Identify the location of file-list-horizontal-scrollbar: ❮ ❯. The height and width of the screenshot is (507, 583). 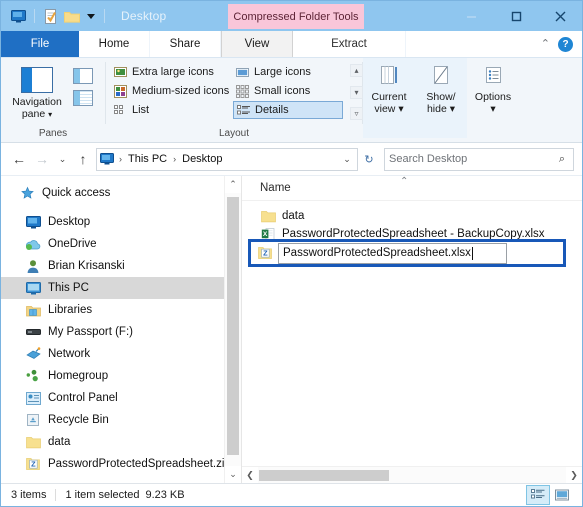
(412, 474).